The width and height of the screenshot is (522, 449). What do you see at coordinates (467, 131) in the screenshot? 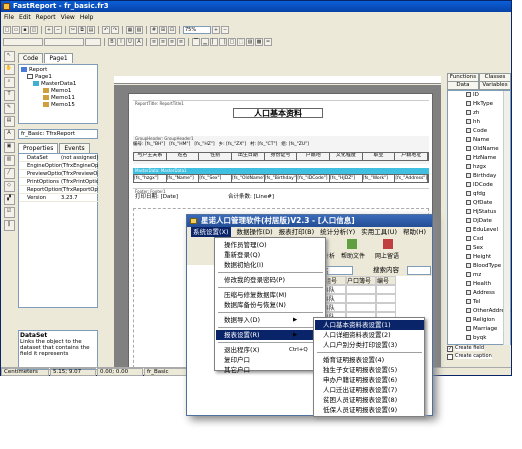
I see `field-item: Code` at bounding box center [467, 131].